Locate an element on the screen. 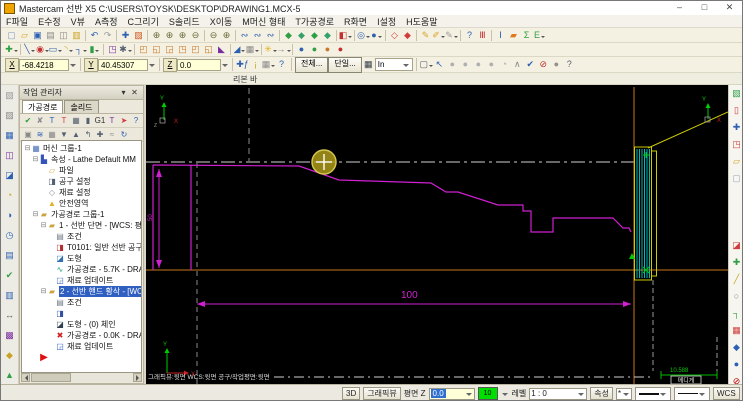 The height and width of the screenshot is (401, 743). xform-array-icon: ◱ is located at coordinates (208, 50).